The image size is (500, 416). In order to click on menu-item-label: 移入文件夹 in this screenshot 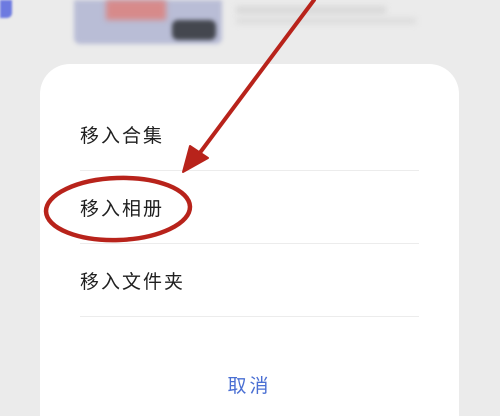, I will do `click(133, 281)`.